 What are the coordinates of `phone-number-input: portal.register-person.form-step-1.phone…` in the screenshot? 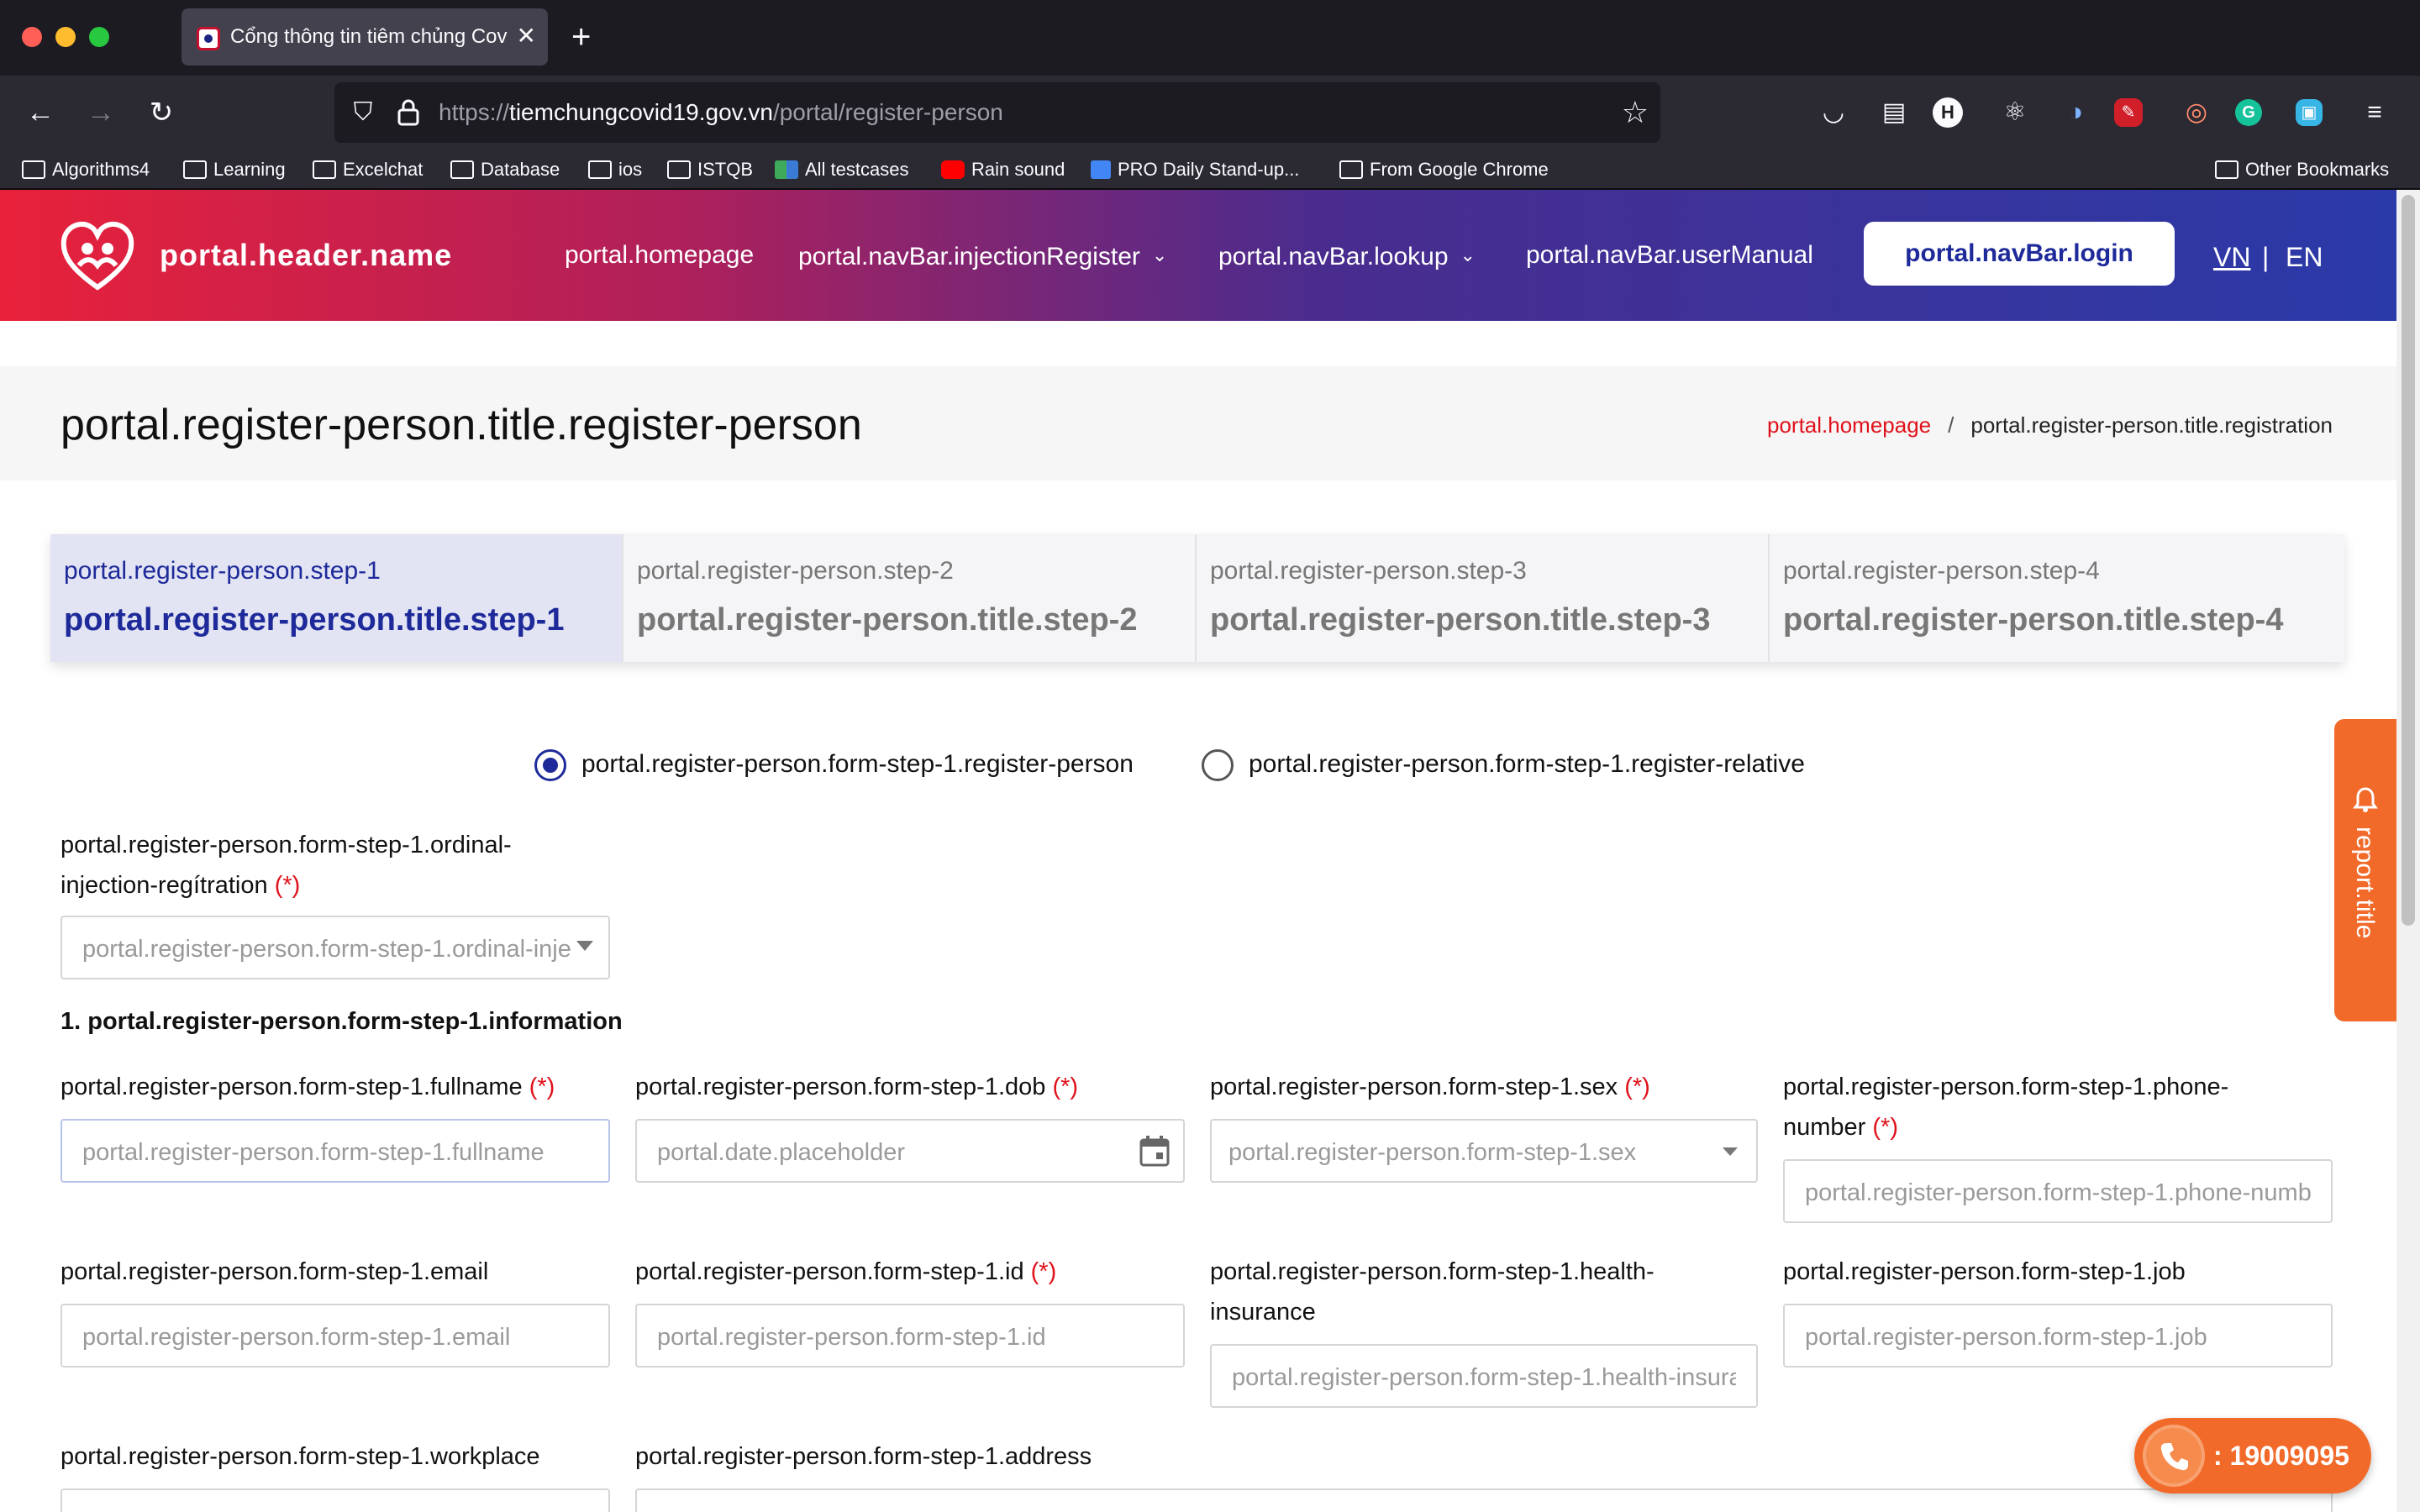 It's located at (2058, 1191).